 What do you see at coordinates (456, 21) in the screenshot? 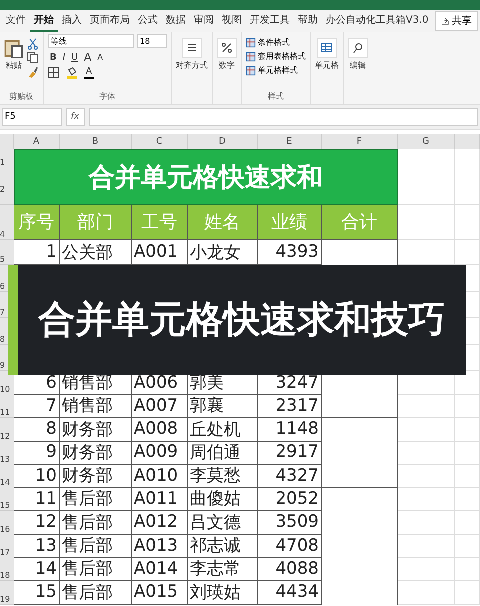
I see `share-button: 共享` at bounding box center [456, 21].